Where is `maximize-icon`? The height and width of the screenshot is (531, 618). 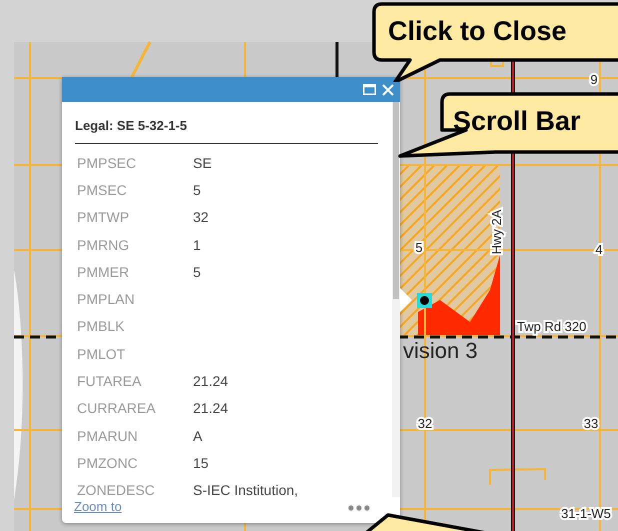
maximize-icon is located at coordinates (369, 89).